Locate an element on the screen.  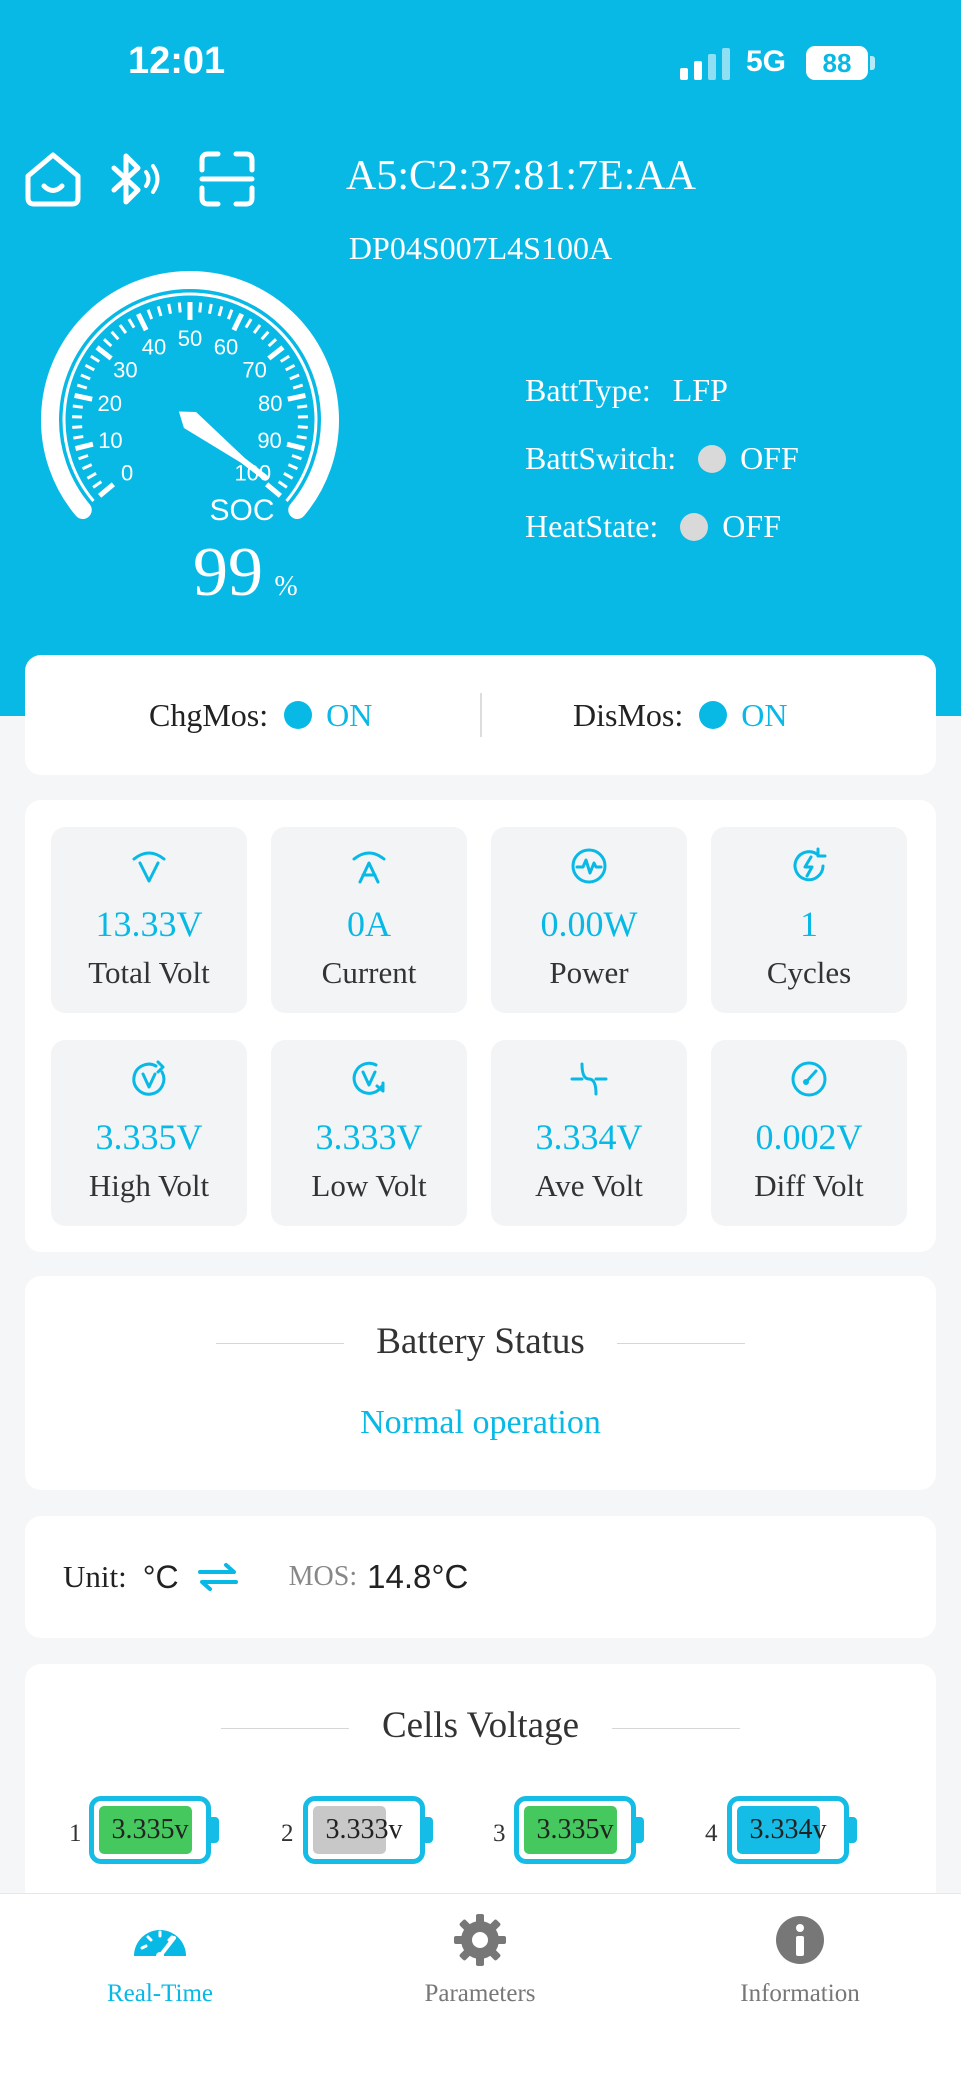
metric-label: Ave Volt is located at coordinates (589, 1185).